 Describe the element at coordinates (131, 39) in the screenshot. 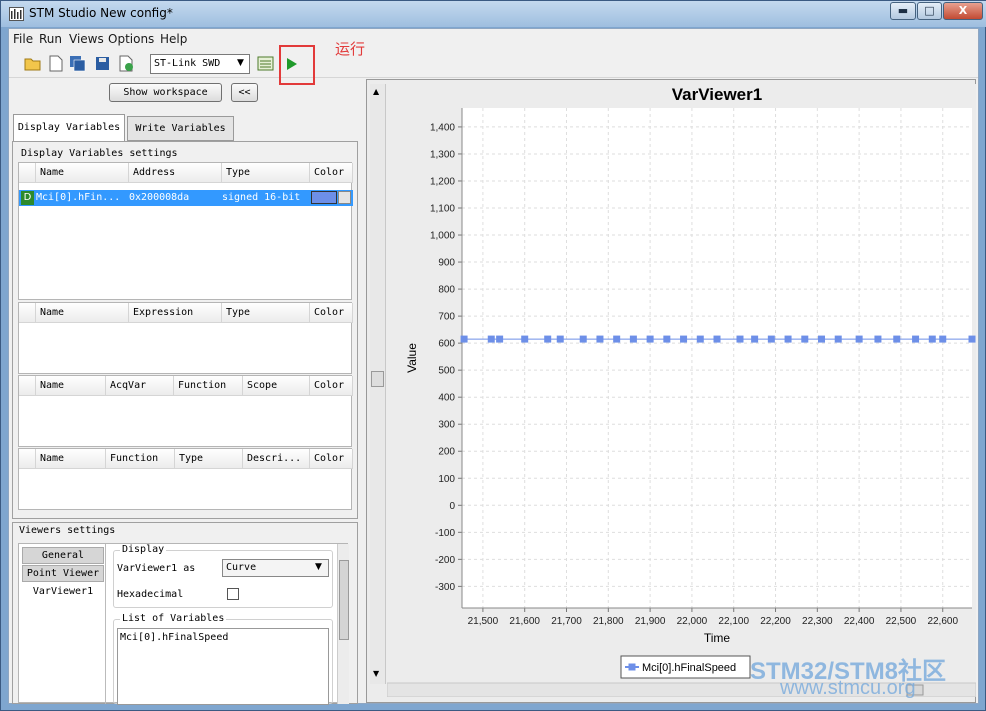

I see `menu-options: Options` at that location.